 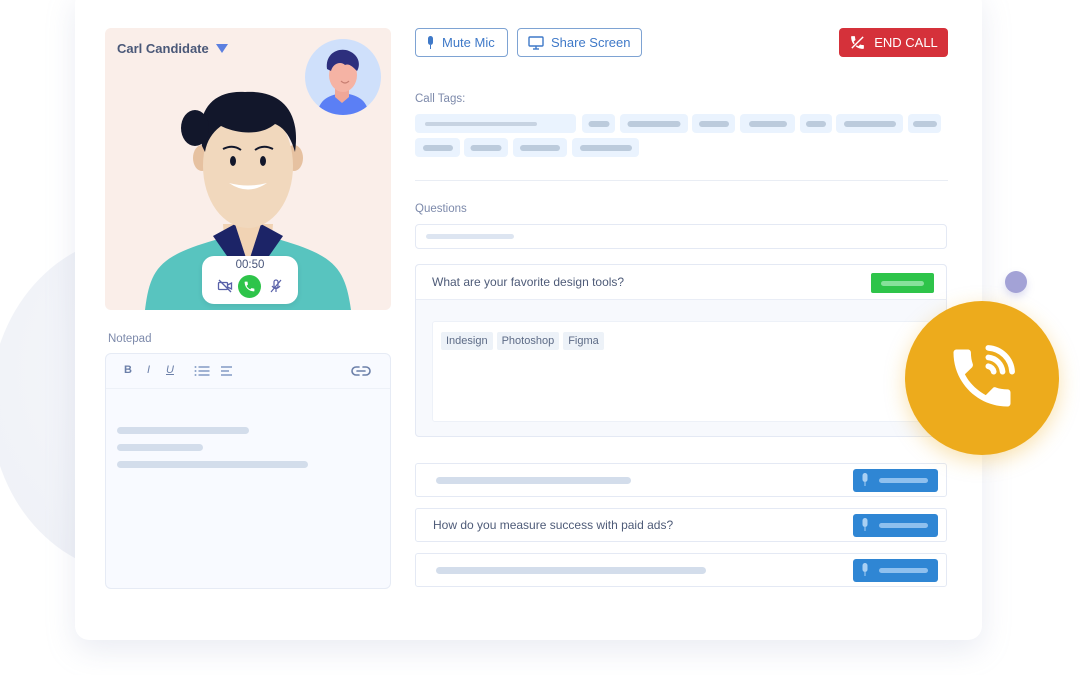 What do you see at coordinates (528, 282) in the screenshot?
I see `question-text: What are your favorite design tools?` at bounding box center [528, 282].